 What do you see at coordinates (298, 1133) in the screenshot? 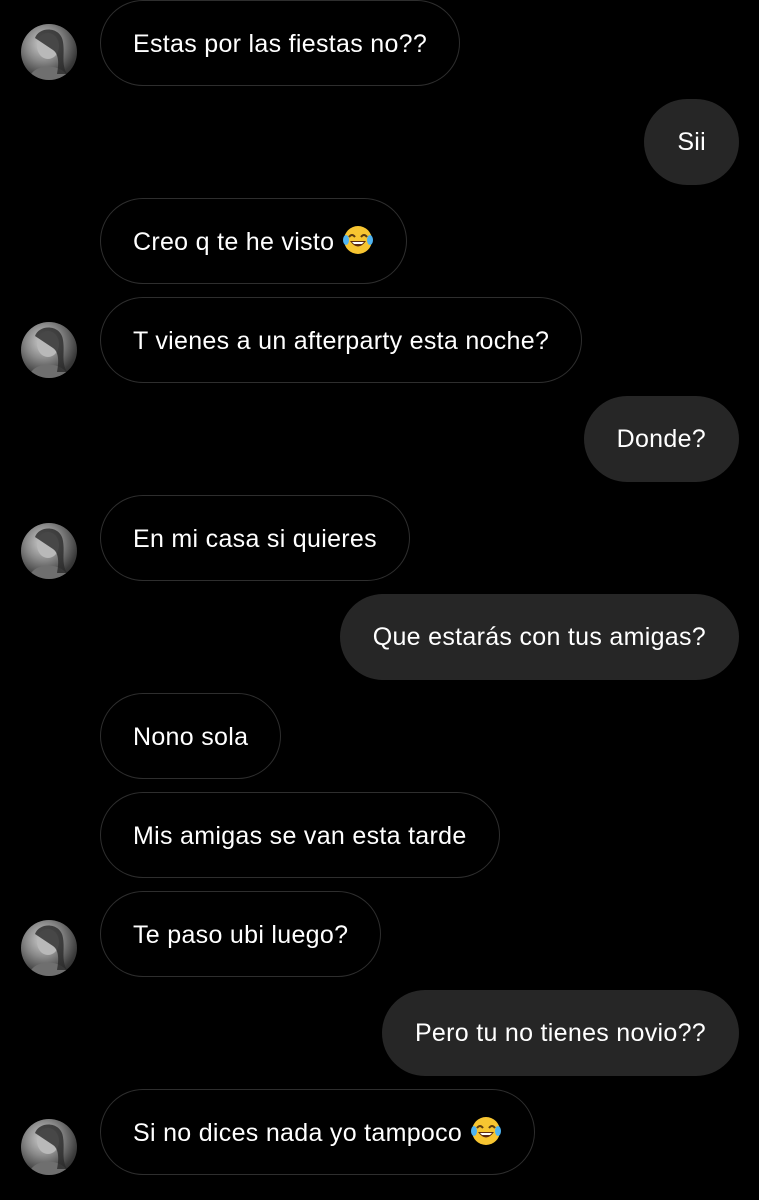
I see `message-text: Si no dices nada yo tampoco` at bounding box center [298, 1133].